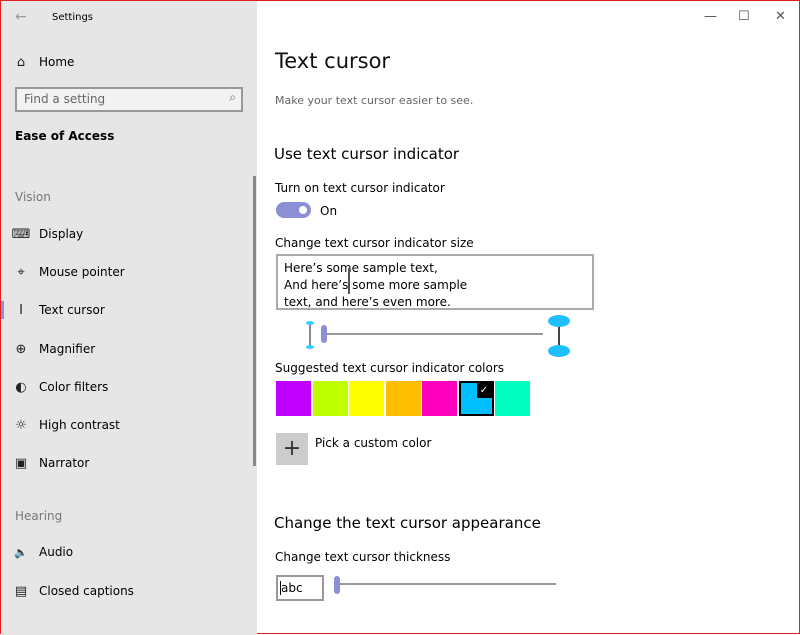 The width and height of the screenshot is (800, 635). Describe the element at coordinates (329, 211) in the screenshot. I see `toggle-state: On` at that location.